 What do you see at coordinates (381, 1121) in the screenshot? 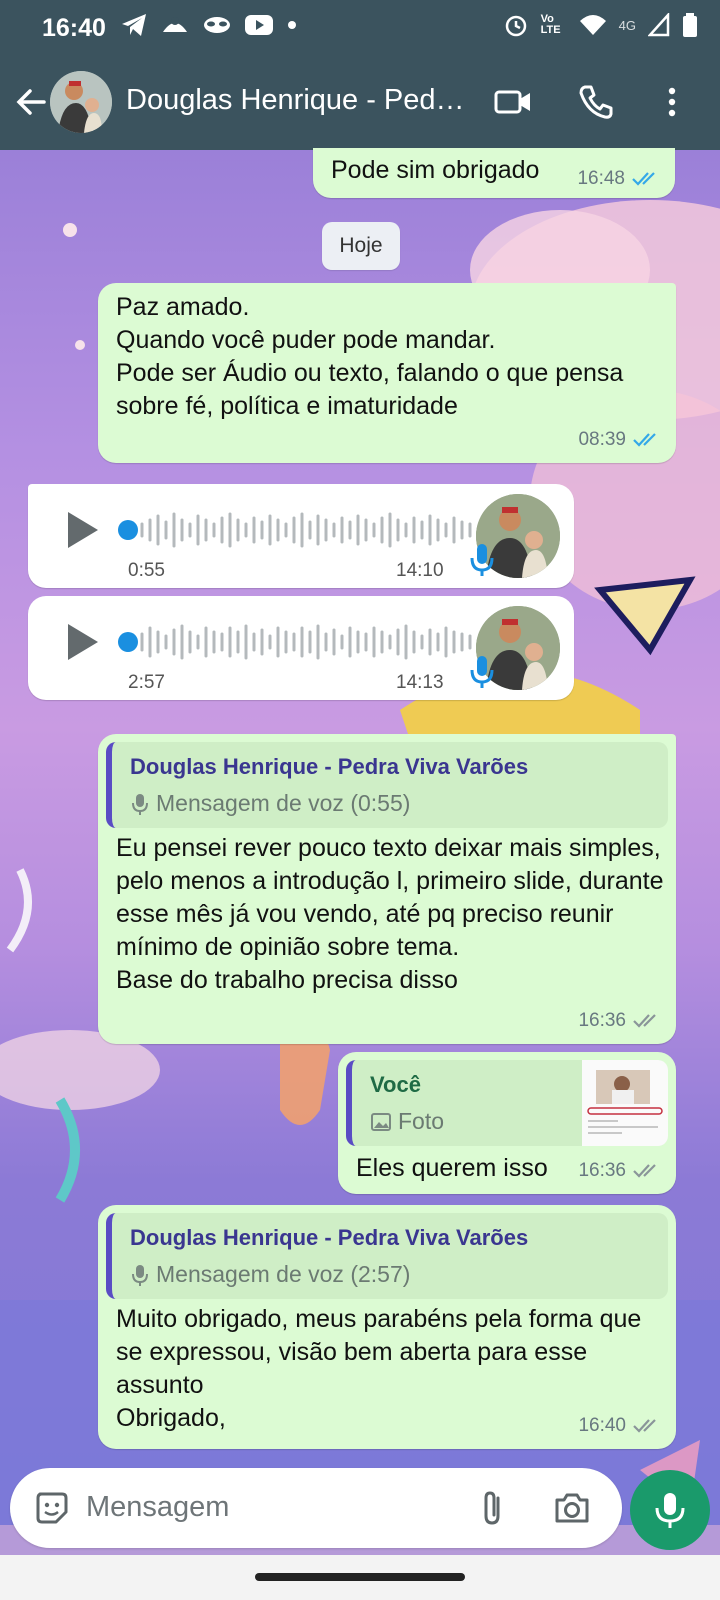
I see `photo-icon` at bounding box center [381, 1121].